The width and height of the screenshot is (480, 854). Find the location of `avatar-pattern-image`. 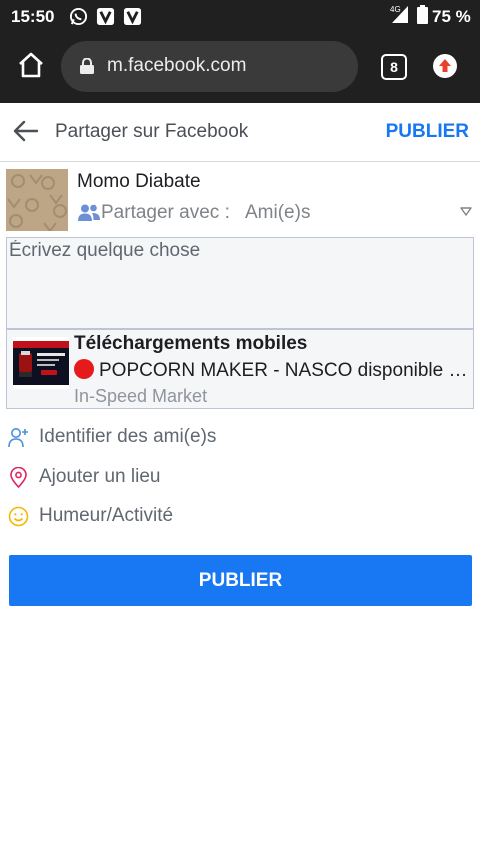

avatar-pattern-image is located at coordinates (37, 200).